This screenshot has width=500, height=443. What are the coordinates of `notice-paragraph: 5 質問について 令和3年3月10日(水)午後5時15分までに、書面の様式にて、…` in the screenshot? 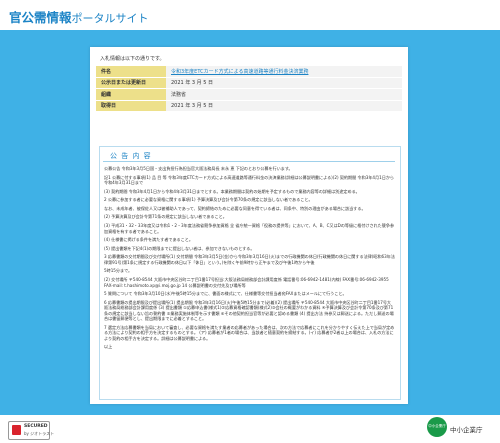 It's located at (225, 294).